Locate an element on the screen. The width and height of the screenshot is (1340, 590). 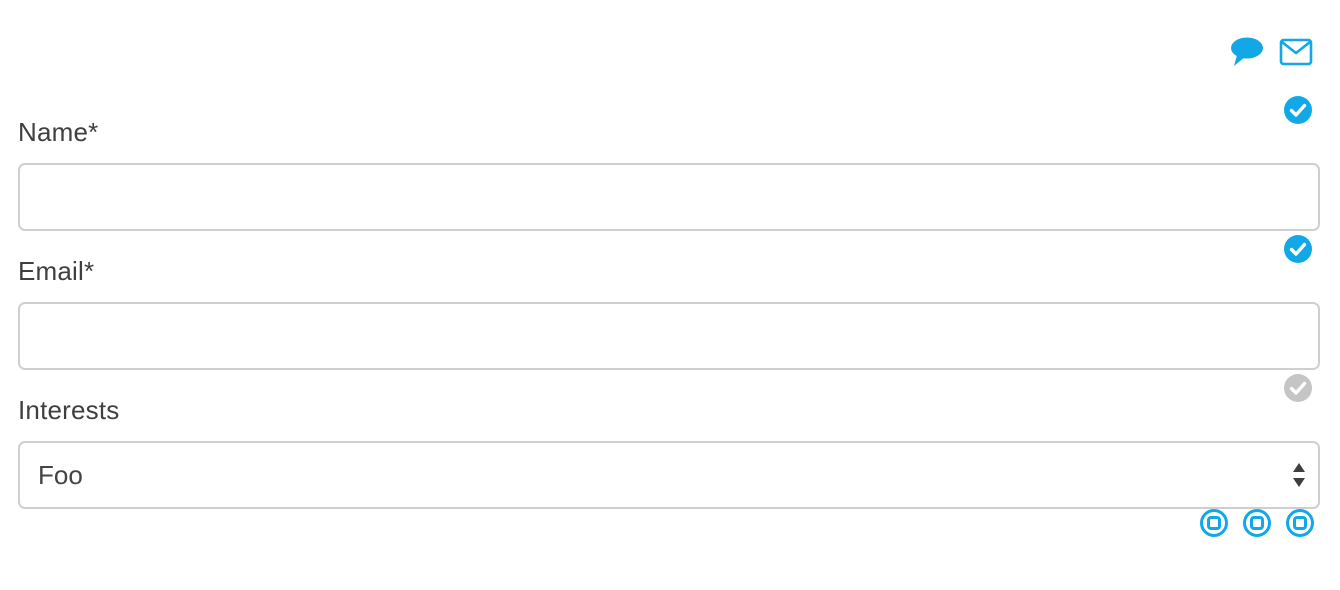
top-actions is located at coordinates (1271, 52).